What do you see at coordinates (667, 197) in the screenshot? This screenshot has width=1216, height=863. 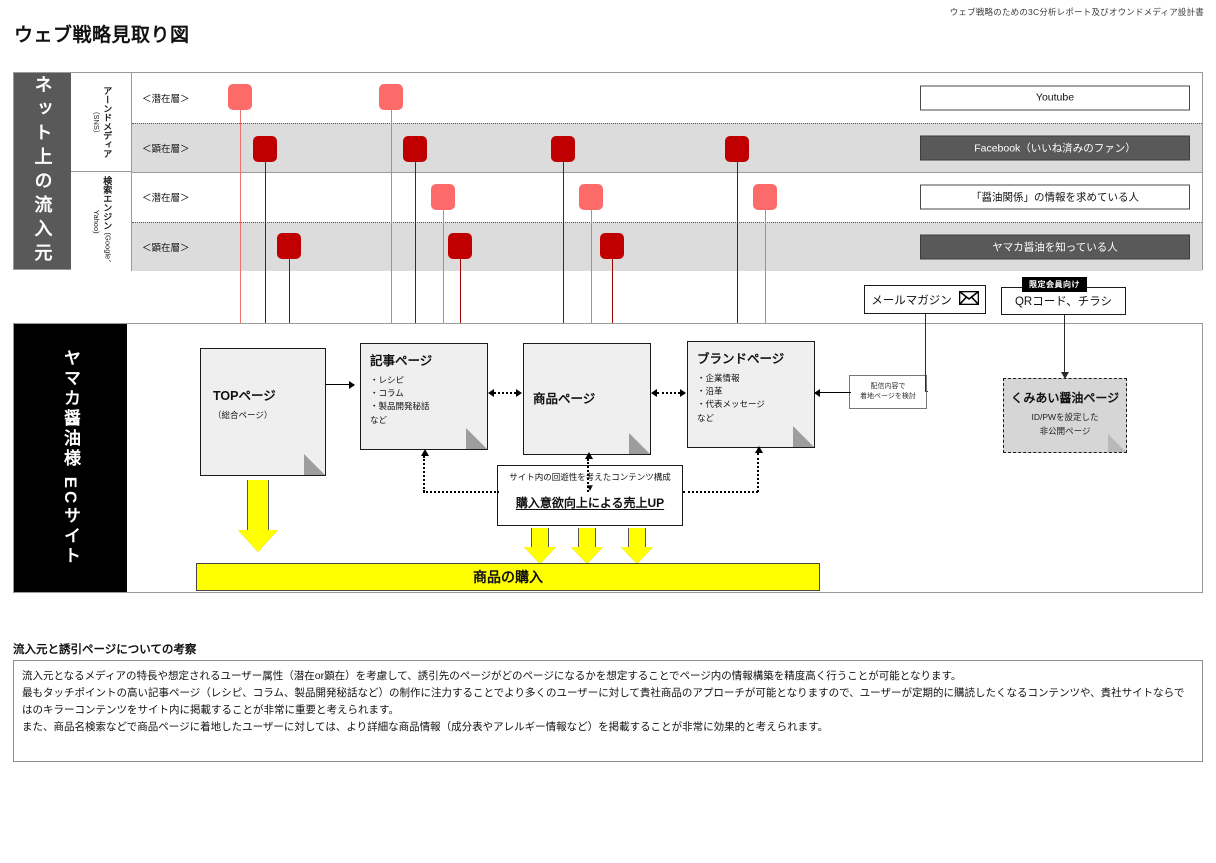 I see `inflow-row-search-latent: ＜潜在層＞ 「醤油関係」の情報を求めている人` at bounding box center [667, 197].